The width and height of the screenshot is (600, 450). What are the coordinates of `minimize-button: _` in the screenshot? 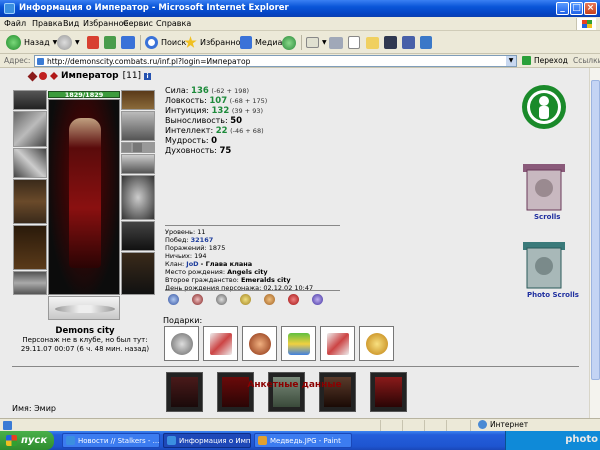 It's located at (562, 8).